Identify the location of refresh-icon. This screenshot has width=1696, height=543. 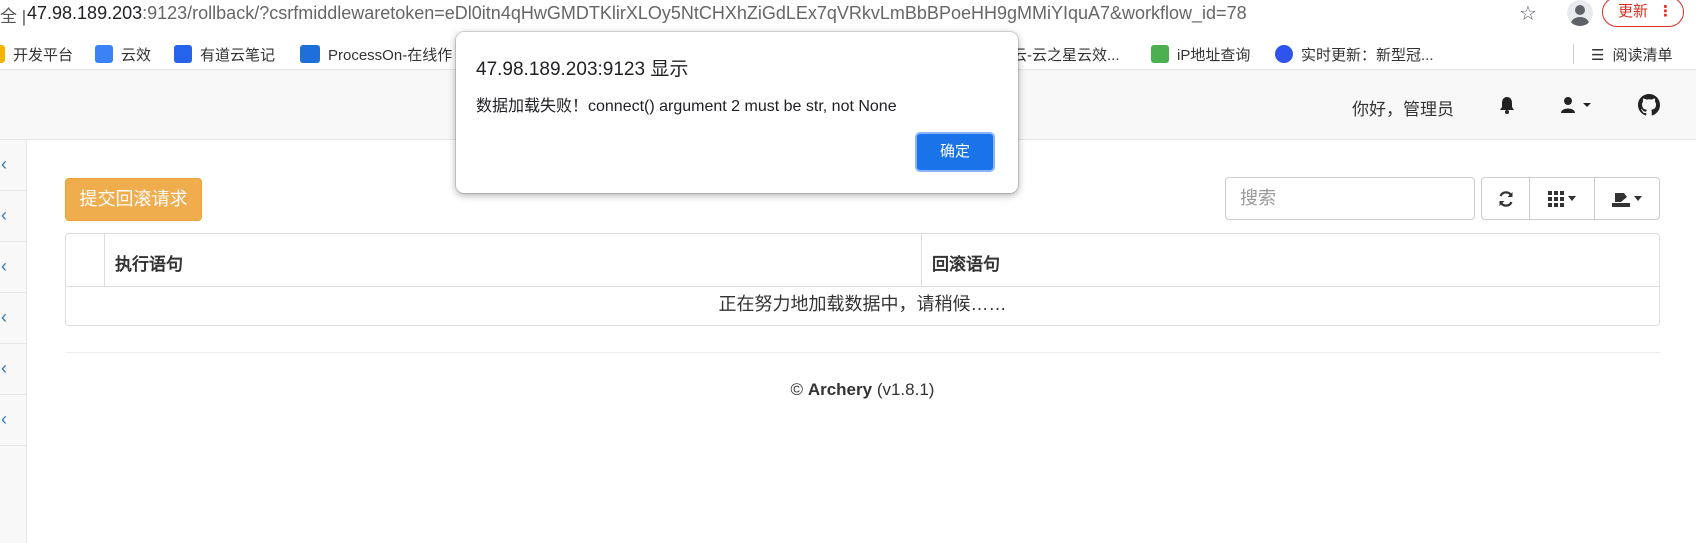
(1505, 198).